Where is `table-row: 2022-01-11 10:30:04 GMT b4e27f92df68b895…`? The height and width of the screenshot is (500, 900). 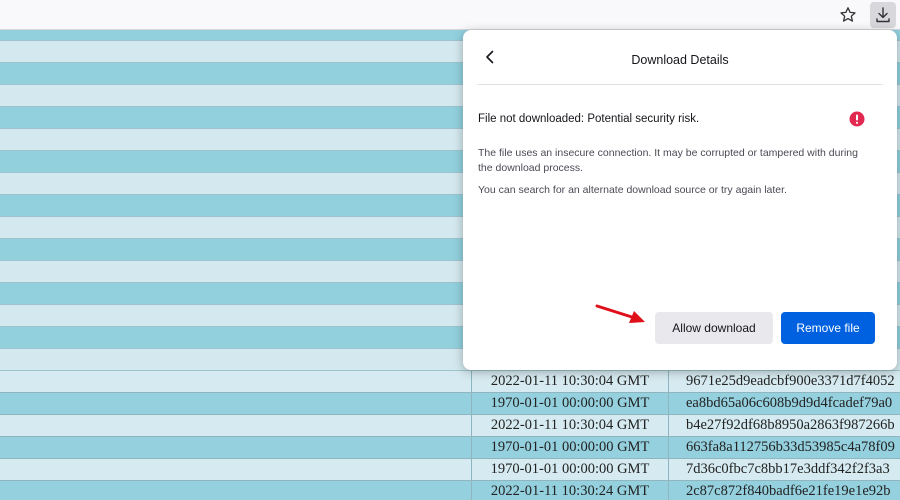
table-row: 2022-01-11 10:30:04 GMT b4e27f92df68b895… is located at coordinates (450, 426).